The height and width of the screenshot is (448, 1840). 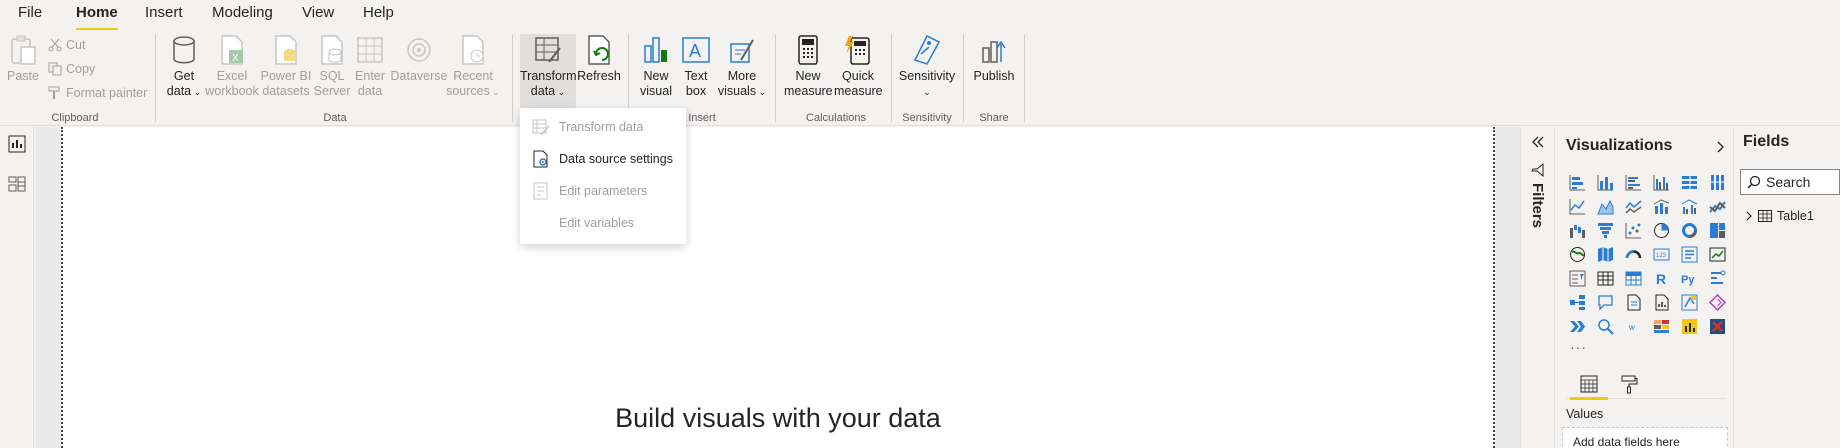 I want to click on scatter-chart-icon, so click(x=1633, y=230).